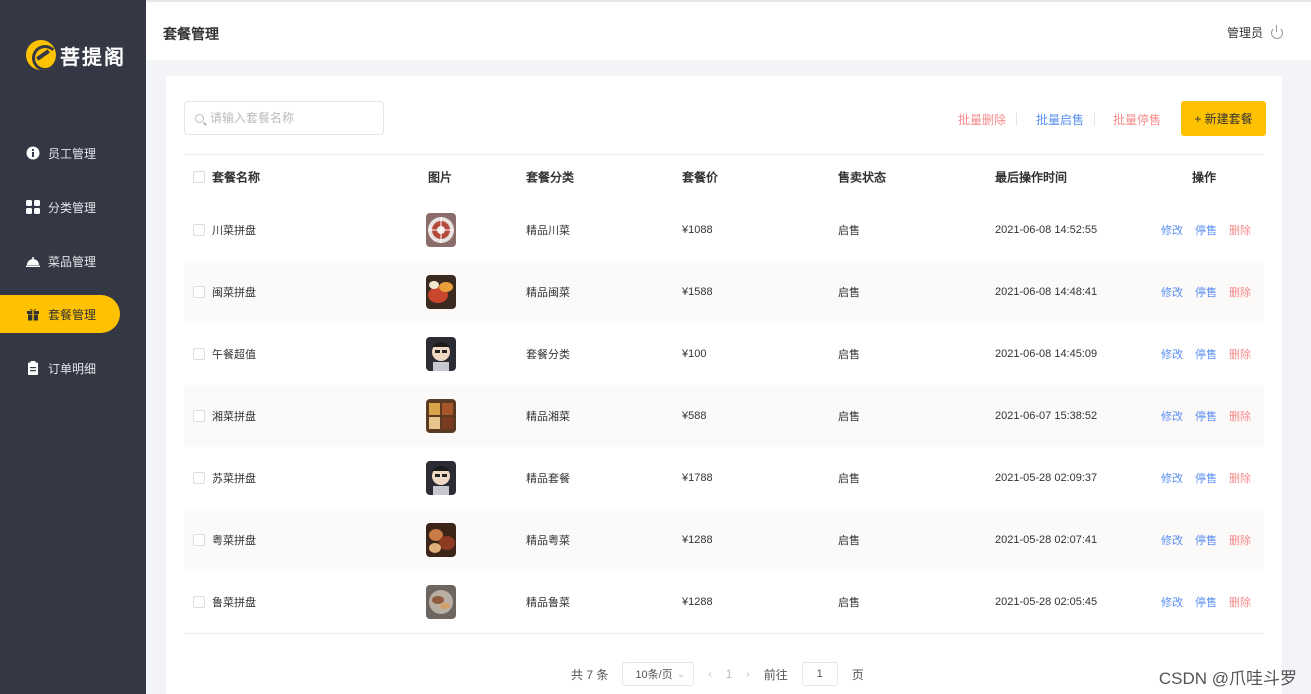 Image resolution: width=1311 pixels, height=694 pixels. Describe the element at coordinates (234, 231) in the screenshot. I see `row-name: 川菜拼盘` at that location.